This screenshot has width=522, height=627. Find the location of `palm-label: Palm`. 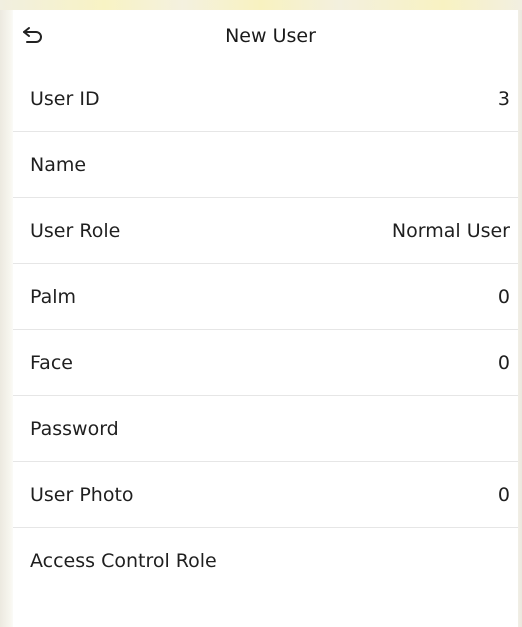

palm-label: Palm is located at coordinates (53, 296).